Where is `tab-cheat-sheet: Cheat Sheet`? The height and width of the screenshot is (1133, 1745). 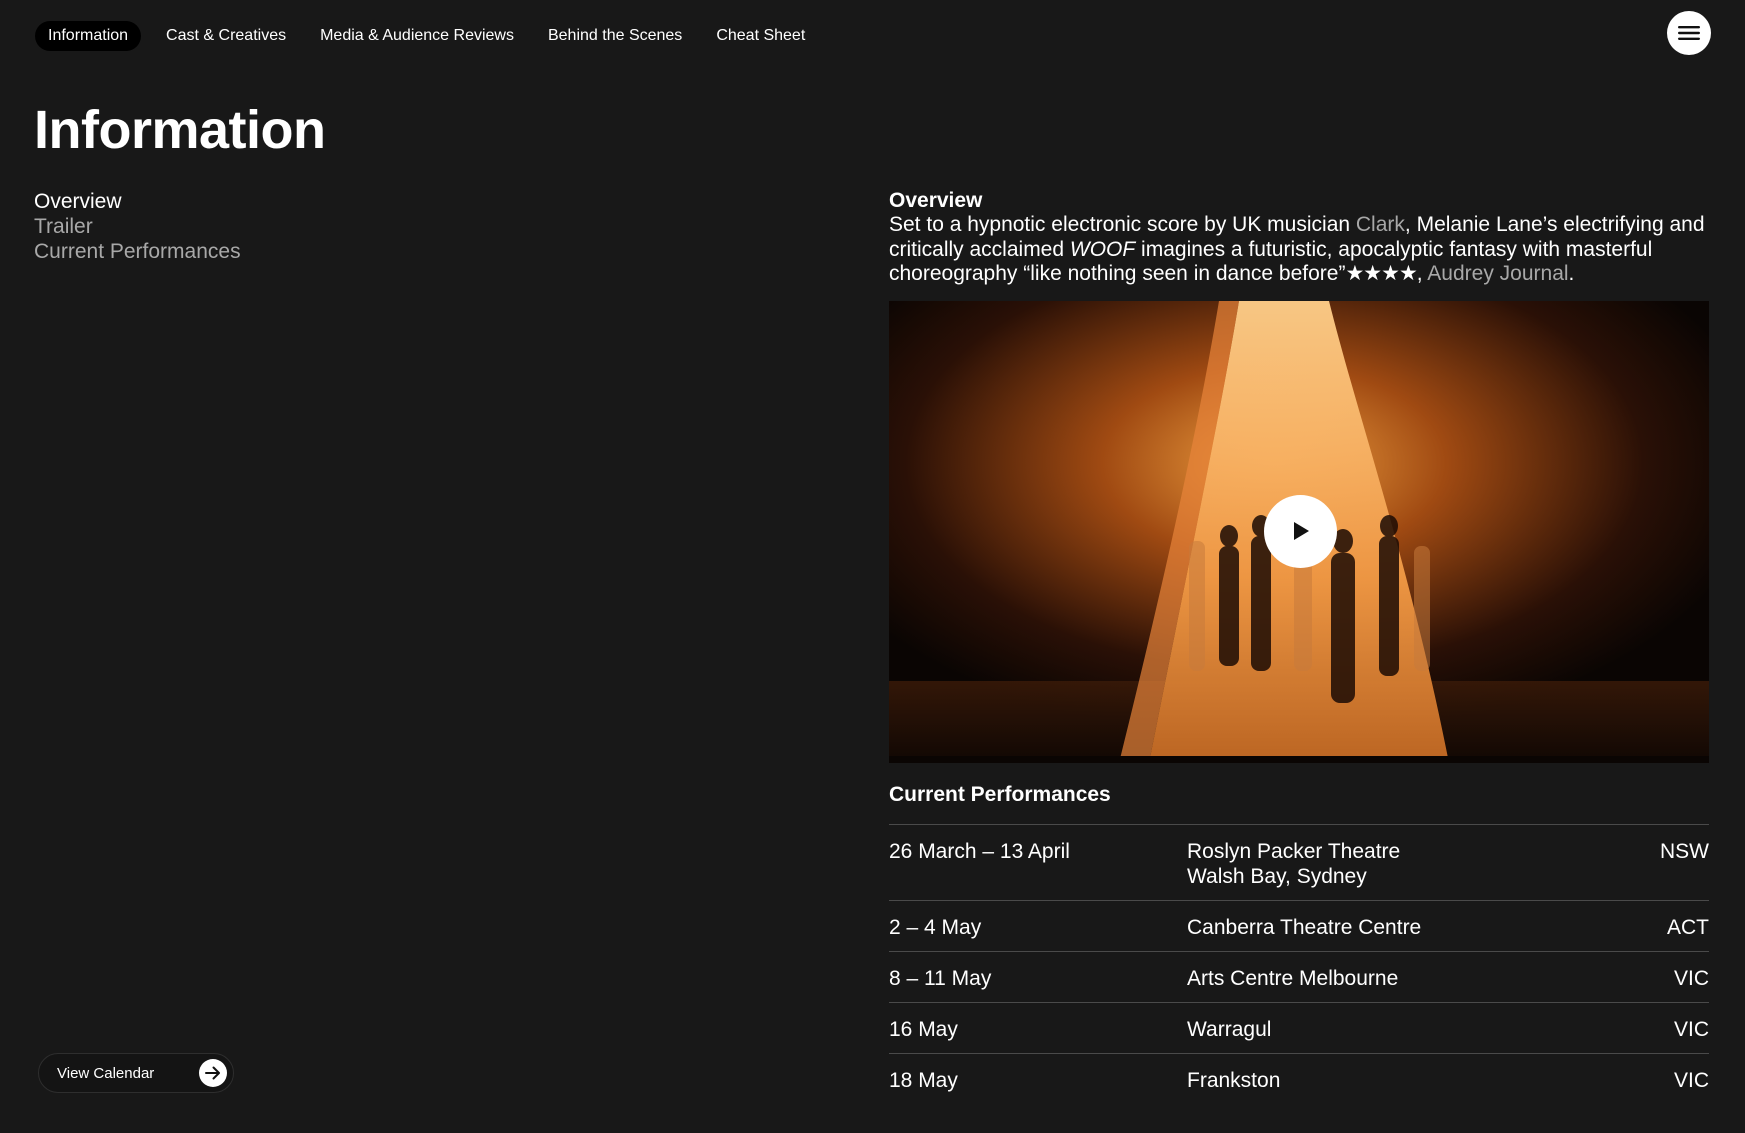 tab-cheat-sheet: Cheat Sheet is located at coordinates (760, 36).